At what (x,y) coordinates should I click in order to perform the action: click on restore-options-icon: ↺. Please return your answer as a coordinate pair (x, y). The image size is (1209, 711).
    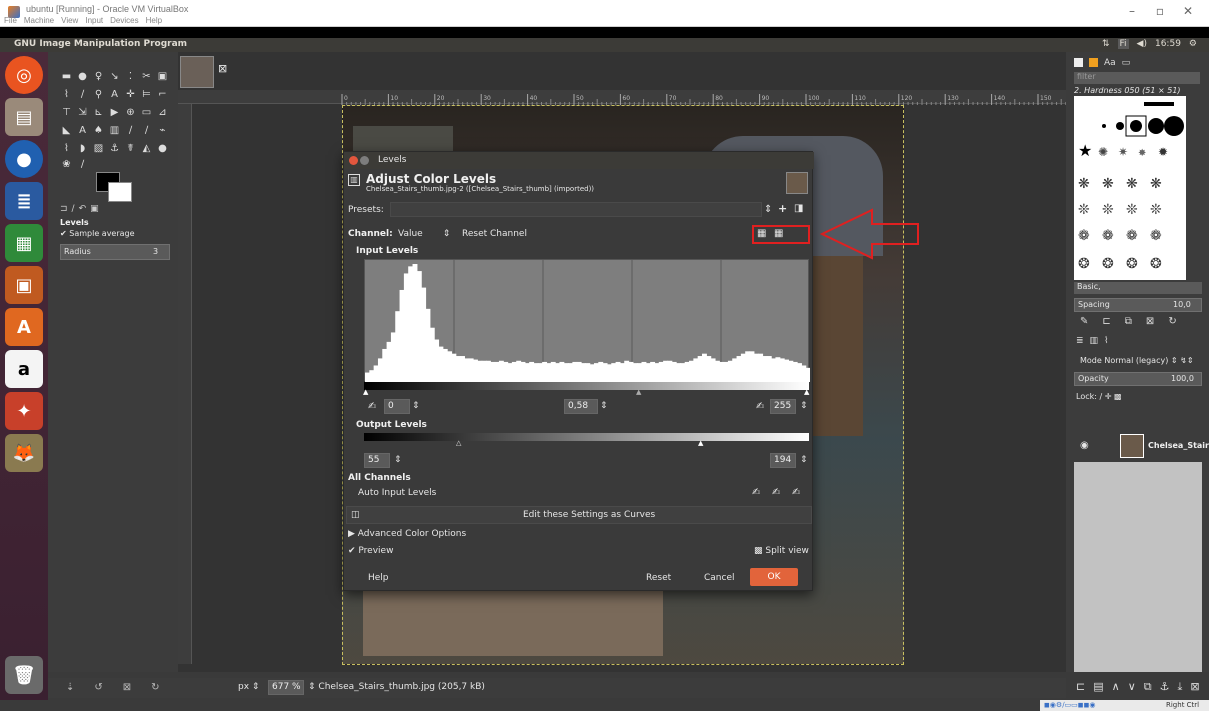
    Looking at the image, I should click on (98, 688).